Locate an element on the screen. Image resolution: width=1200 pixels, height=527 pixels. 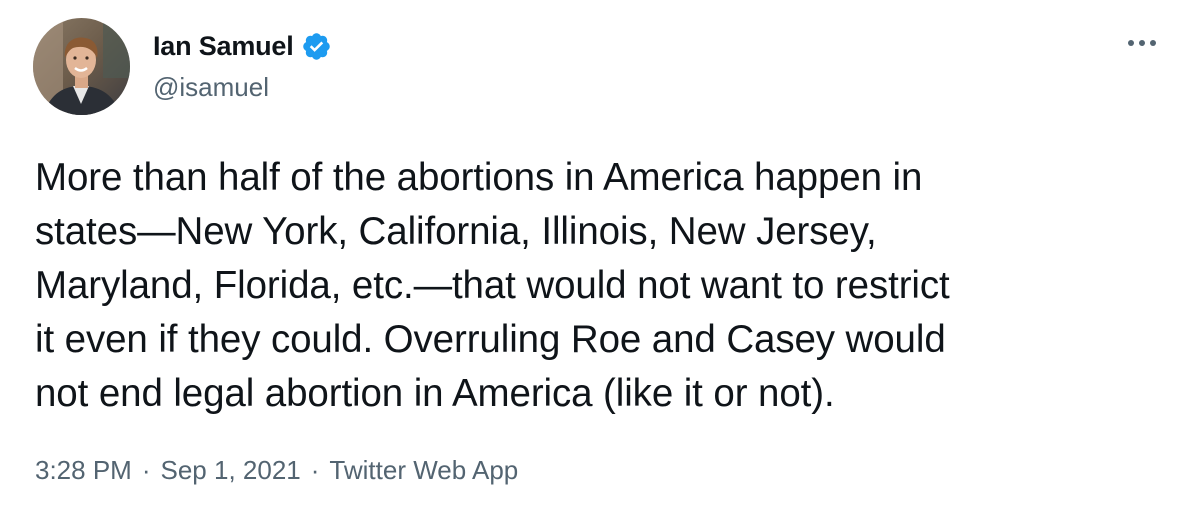
tweet-time-link: 3:28 PM is located at coordinates (83, 470).